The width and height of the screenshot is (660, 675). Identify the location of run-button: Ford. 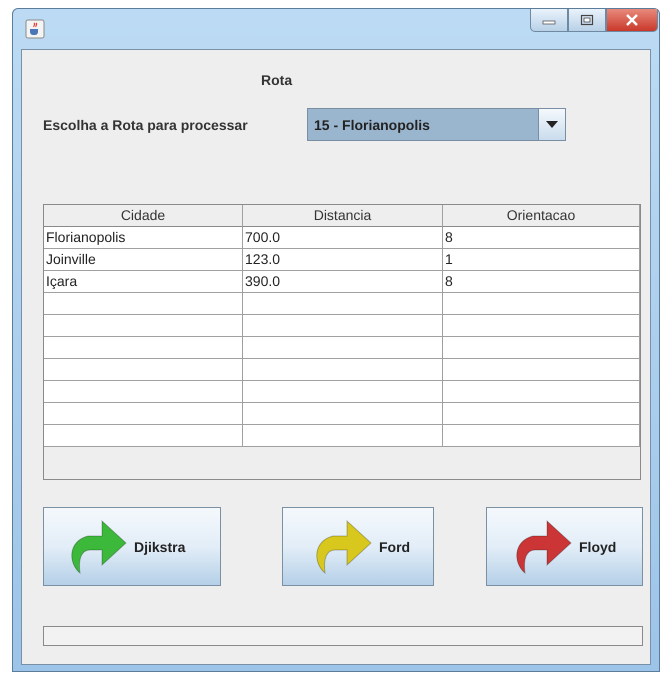
(358, 546).